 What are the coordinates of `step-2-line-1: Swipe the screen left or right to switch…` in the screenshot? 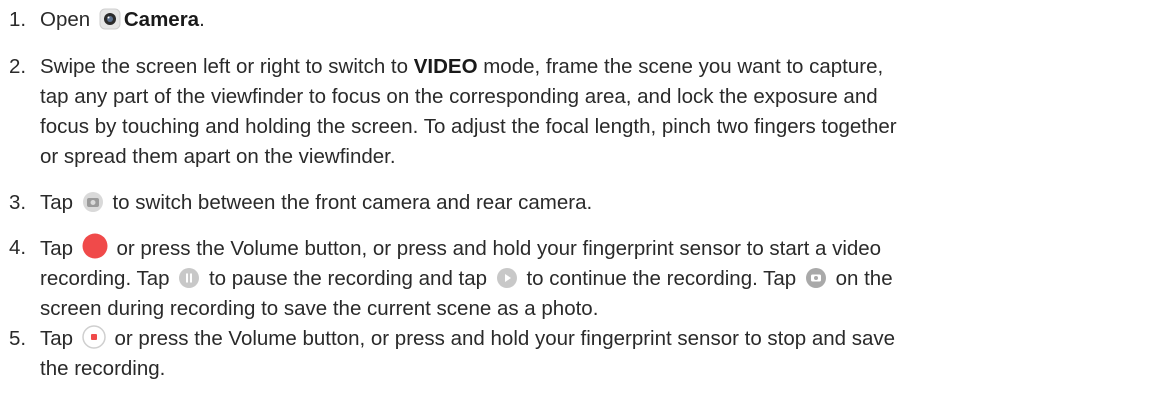 It's located at (462, 66).